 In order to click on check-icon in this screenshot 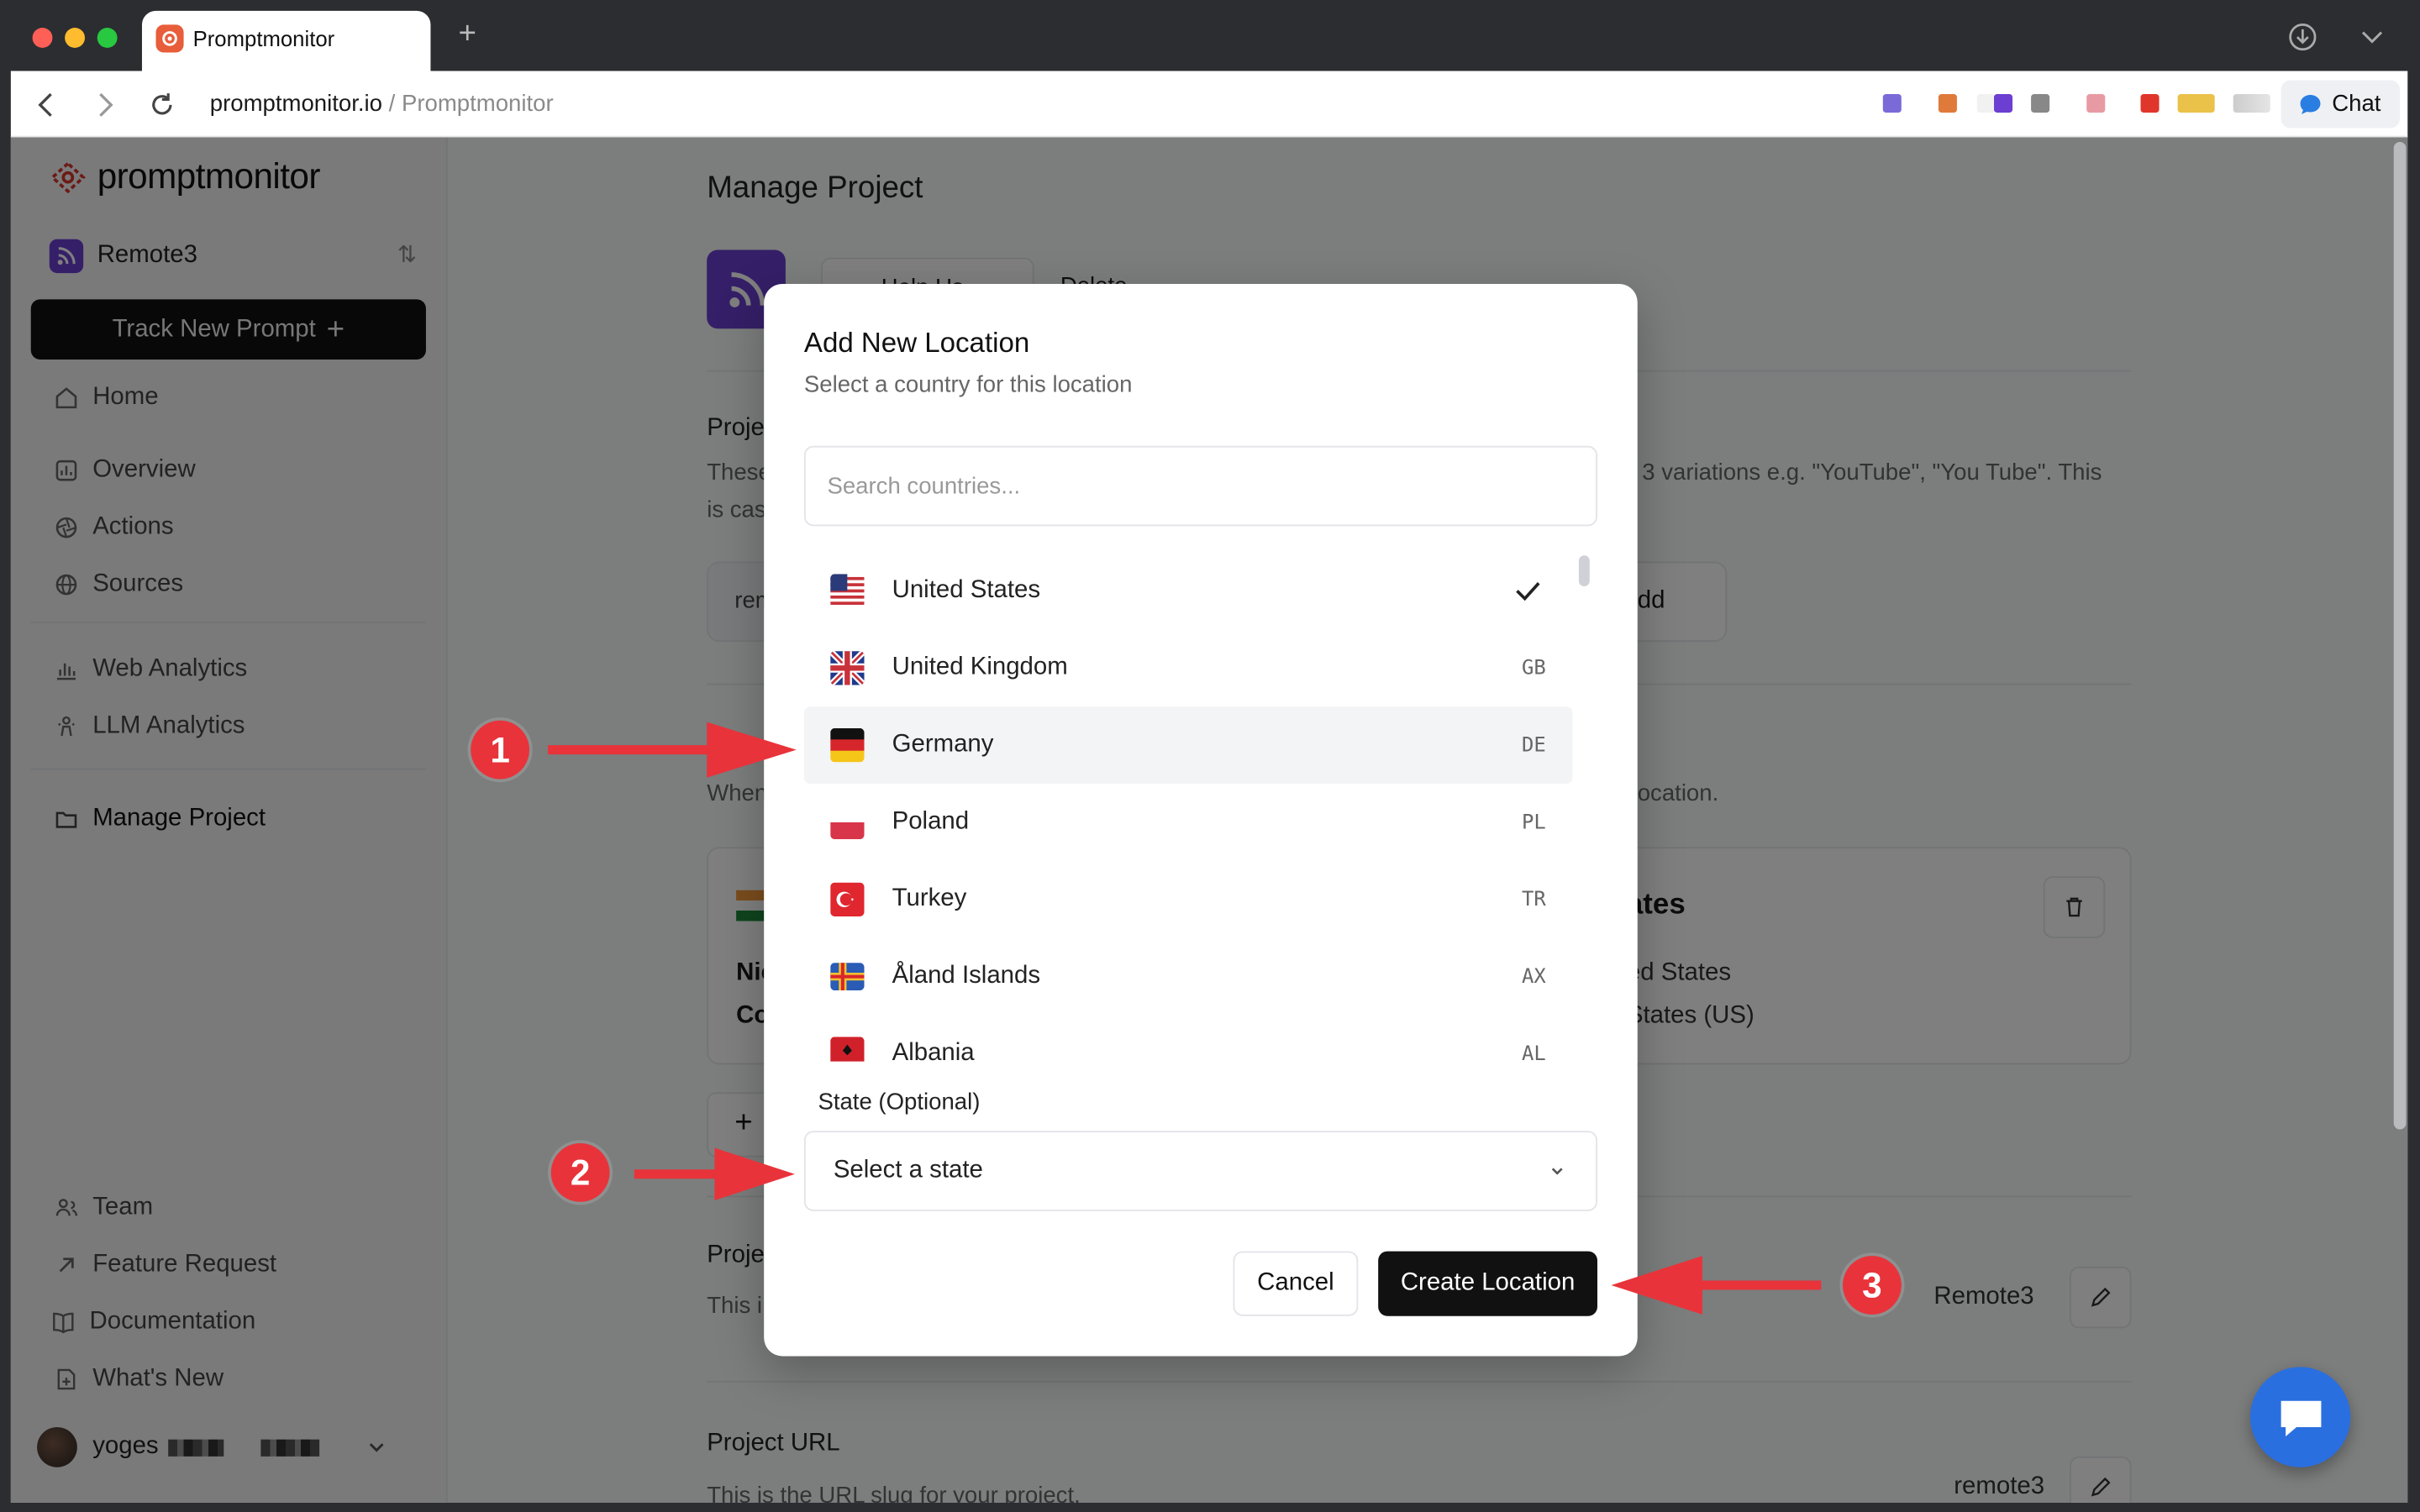, I will do `click(1528, 591)`.